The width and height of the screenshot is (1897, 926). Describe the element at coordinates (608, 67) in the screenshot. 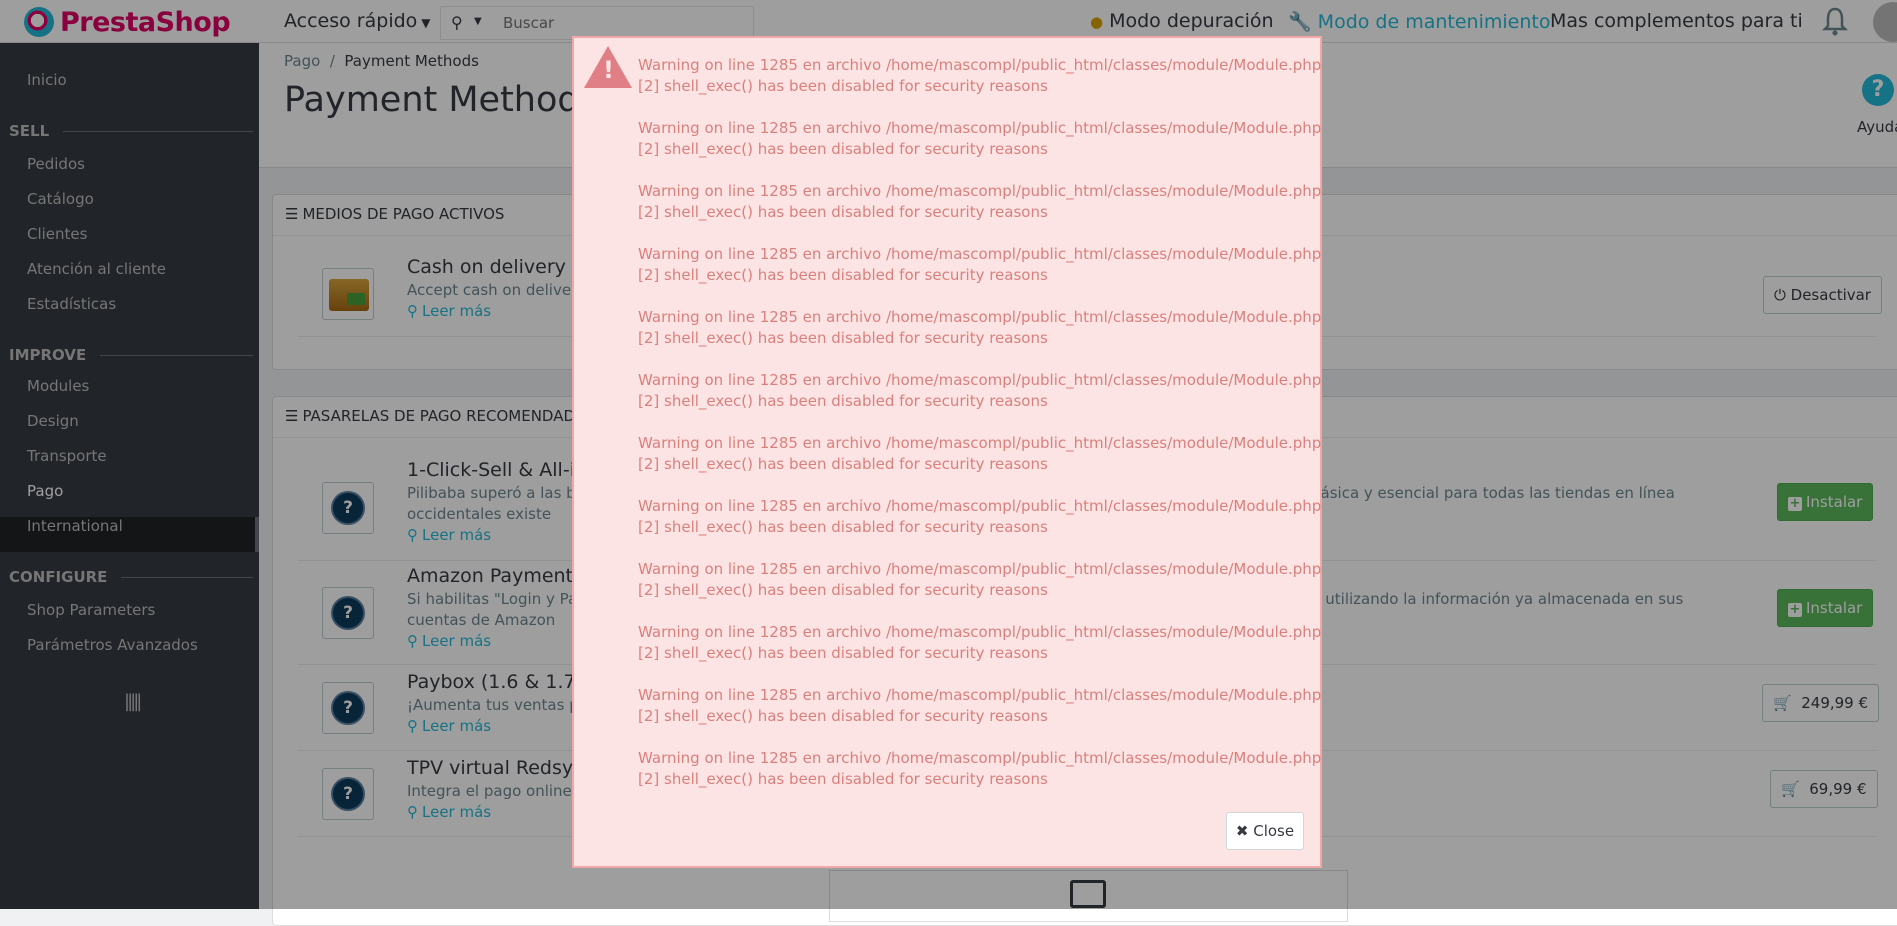

I see `warning-triangle-icon` at that location.